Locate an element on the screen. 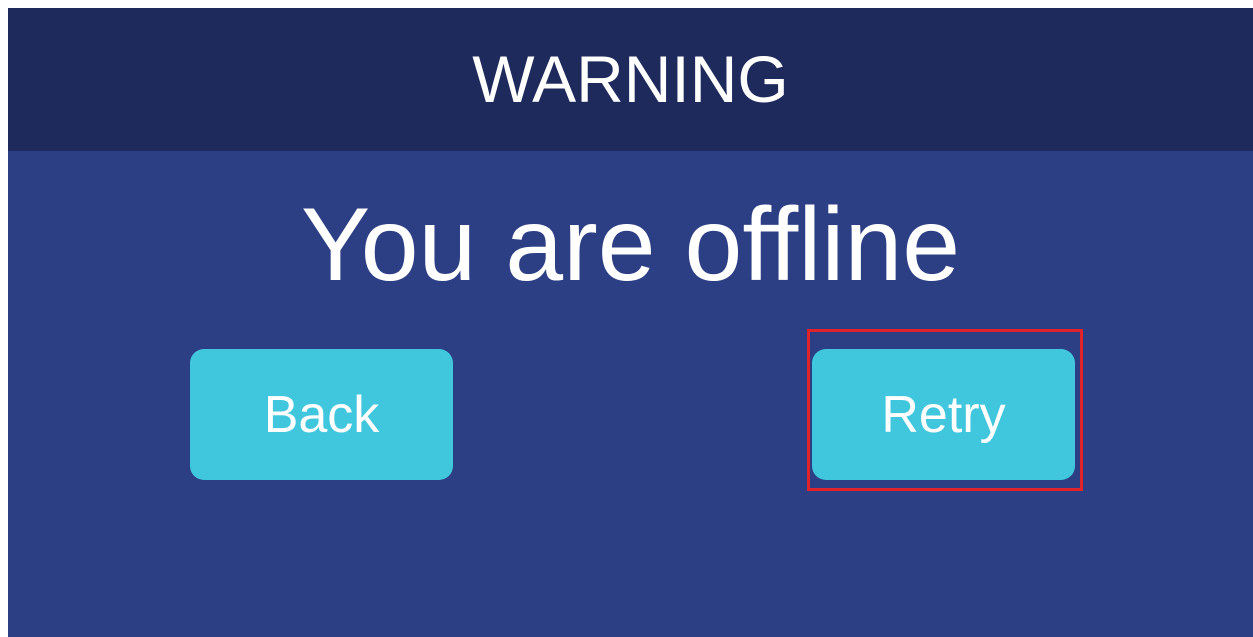  back-button: Back is located at coordinates (321, 414).